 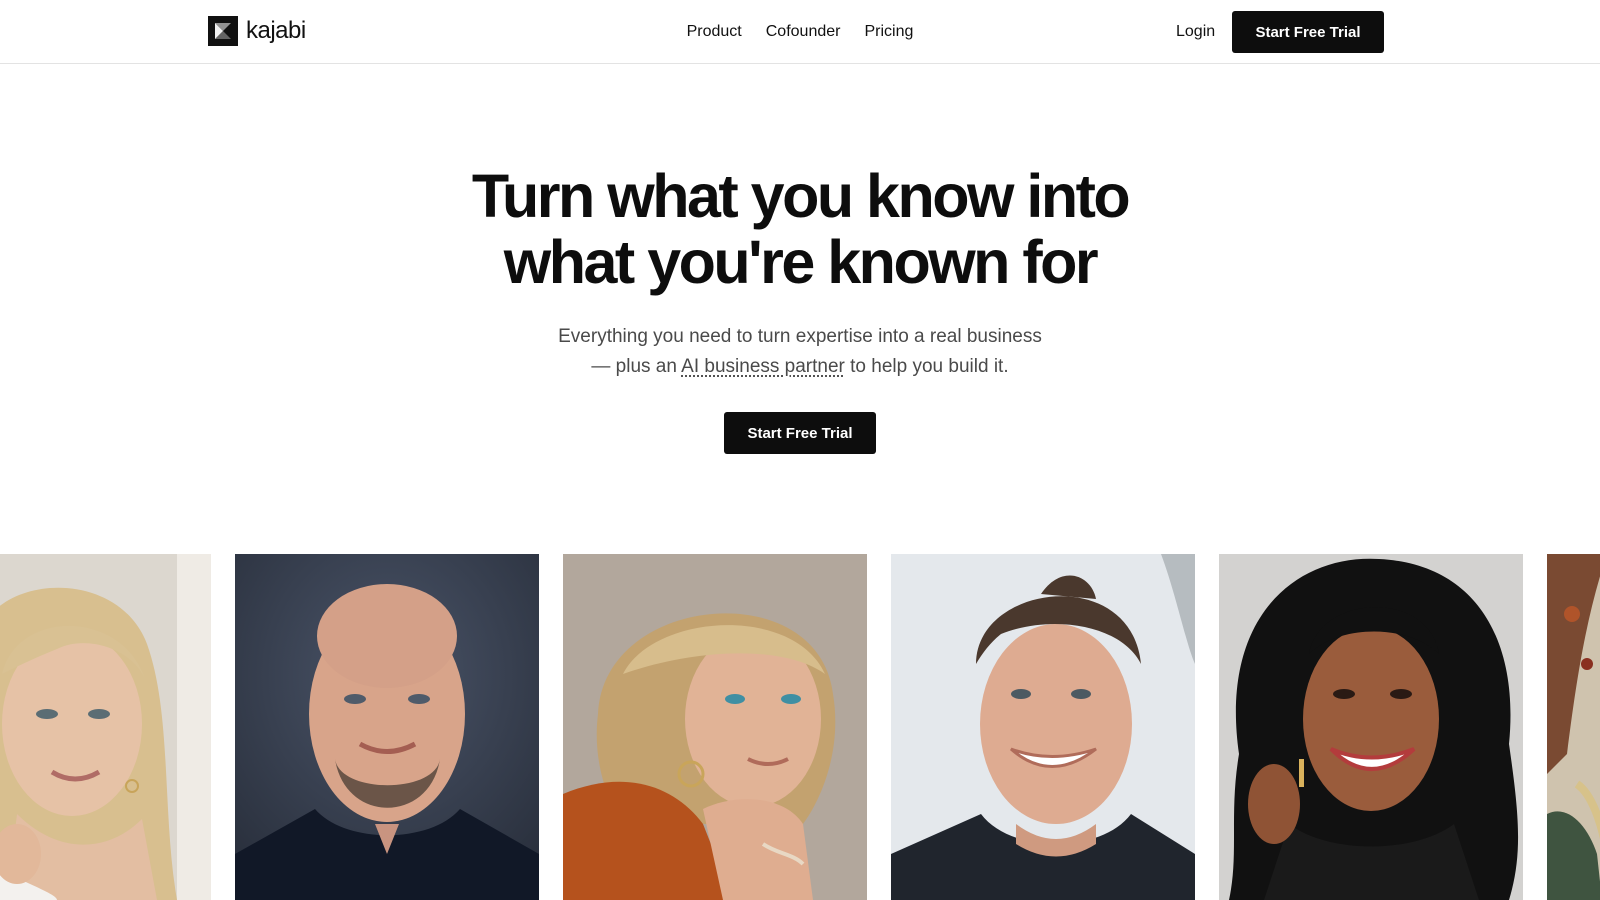 What do you see at coordinates (276, 30) in the screenshot?
I see `brand-name: kajabi` at bounding box center [276, 30].